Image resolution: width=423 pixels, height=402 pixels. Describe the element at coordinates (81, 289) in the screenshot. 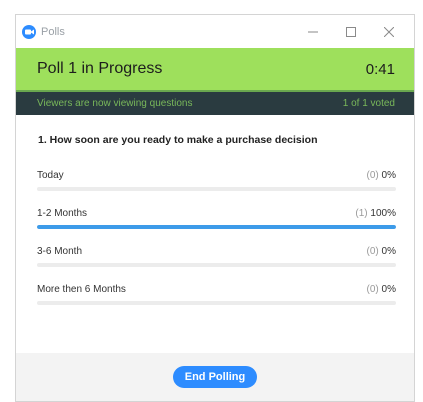

I see `answer-label: More then 6 Months` at that location.